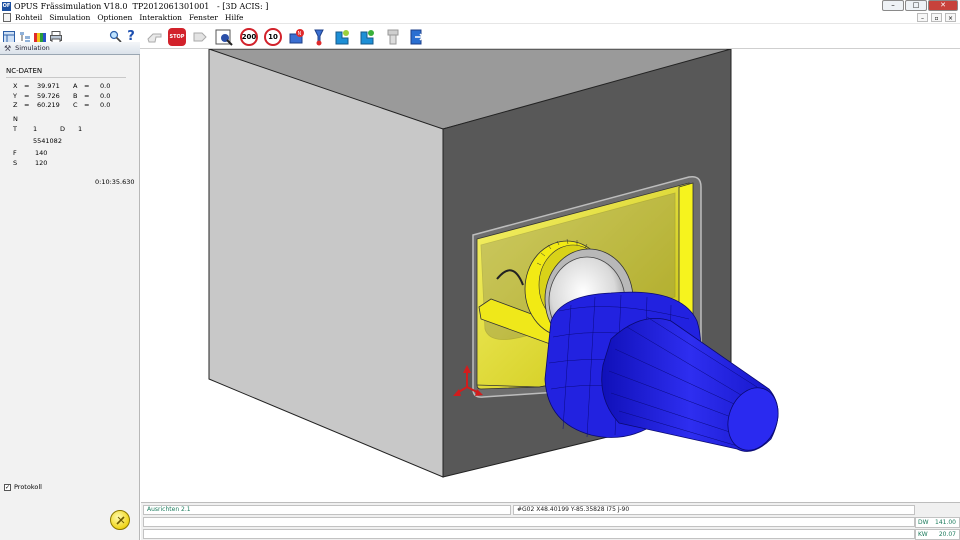 The image size is (960, 540). What do you see at coordinates (63, 129) in the screenshot?
I see `d-label: D` at bounding box center [63, 129].